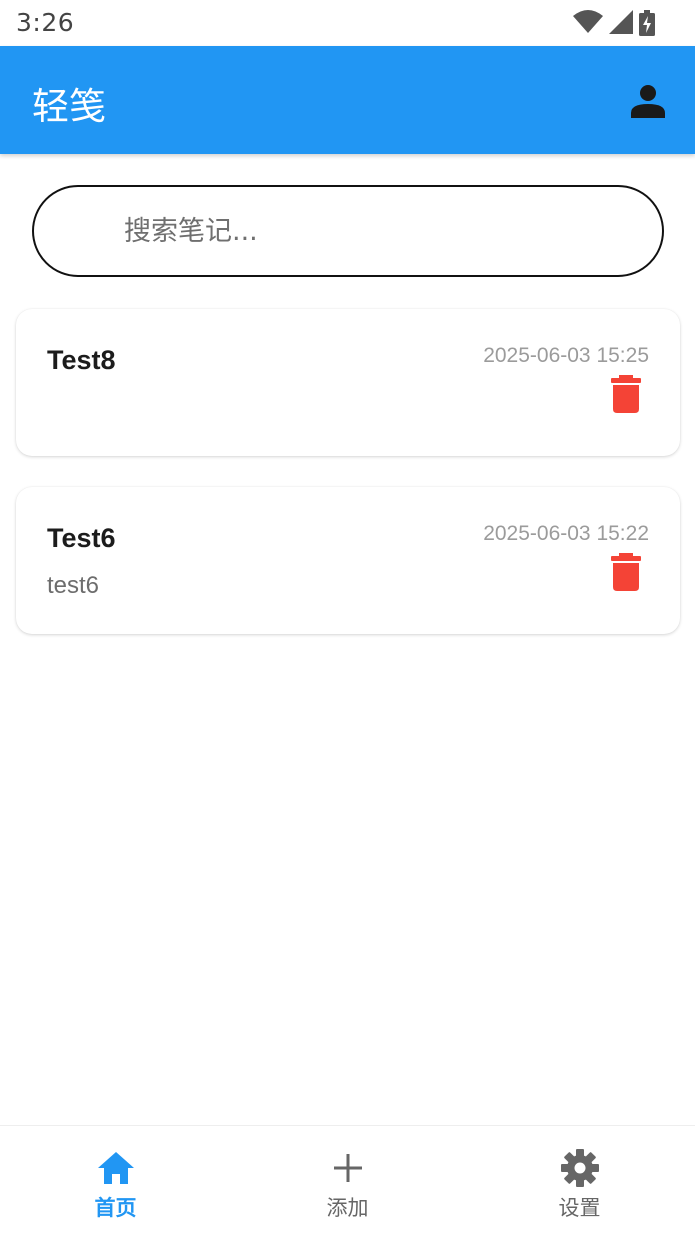 This screenshot has height=1235, width=695. What do you see at coordinates (647, 23) in the screenshot?
I see `battery-charging-icon` at bounding box center [647, 23].